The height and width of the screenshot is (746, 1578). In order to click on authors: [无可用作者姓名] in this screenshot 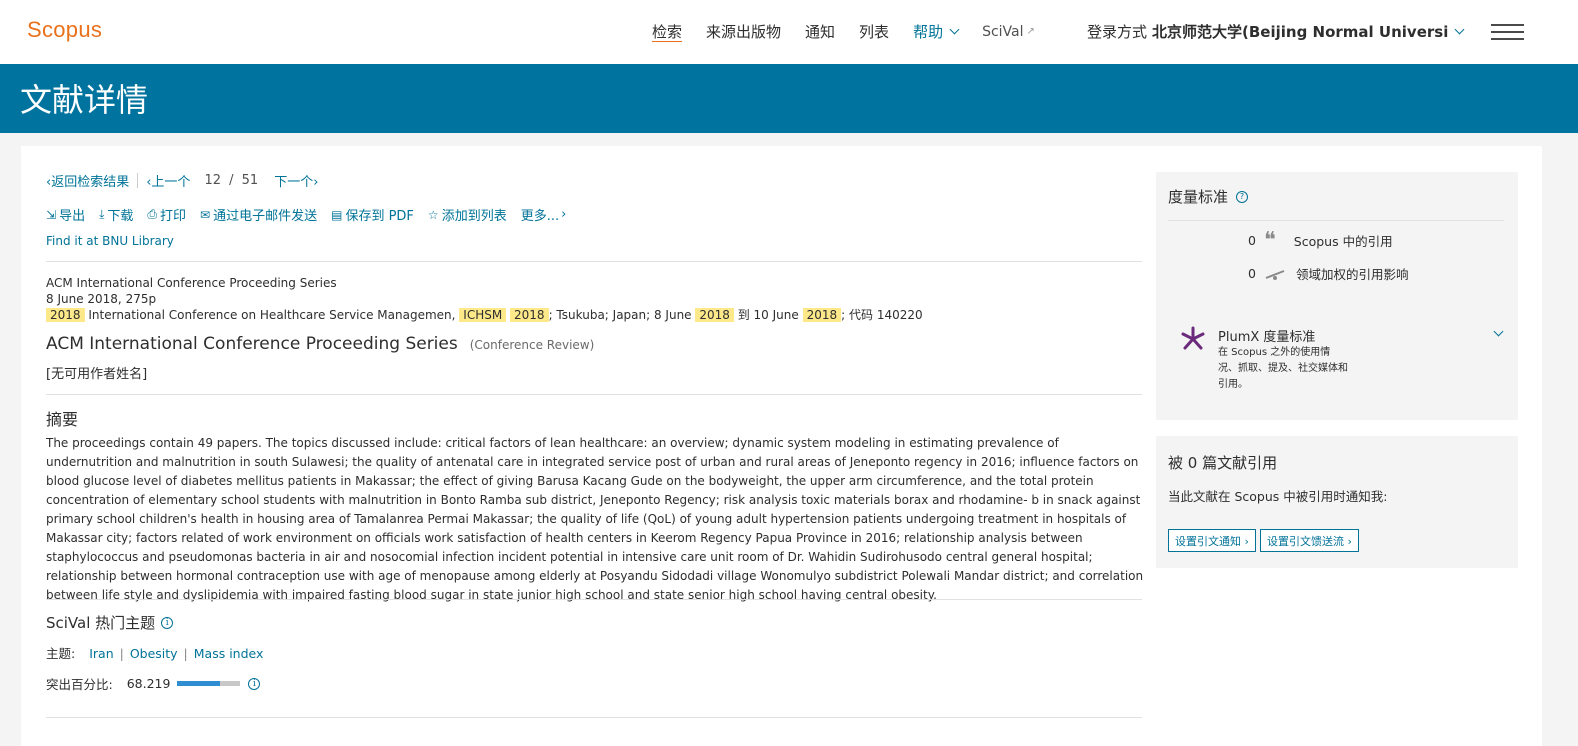, I will do `click(97, 374)`.